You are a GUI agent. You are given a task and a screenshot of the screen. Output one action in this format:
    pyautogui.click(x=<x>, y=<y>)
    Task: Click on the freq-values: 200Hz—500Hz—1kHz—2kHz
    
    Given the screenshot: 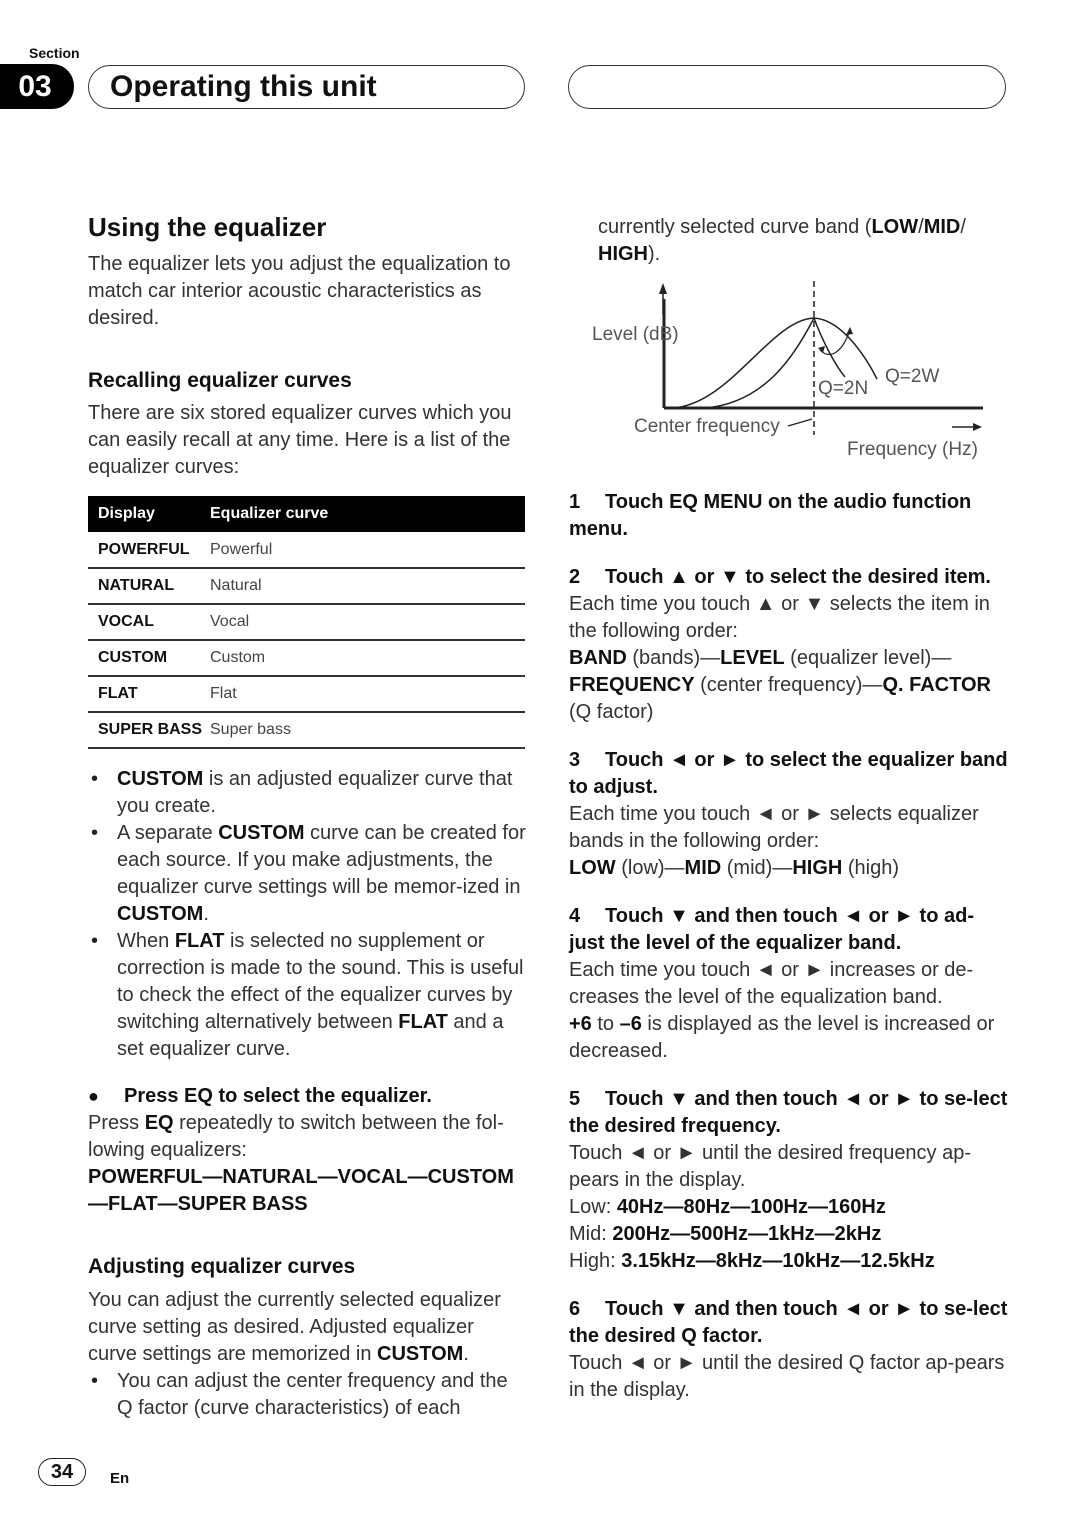 What is the action you would take?
    pyautogui.click(x=747, y=1234)
    